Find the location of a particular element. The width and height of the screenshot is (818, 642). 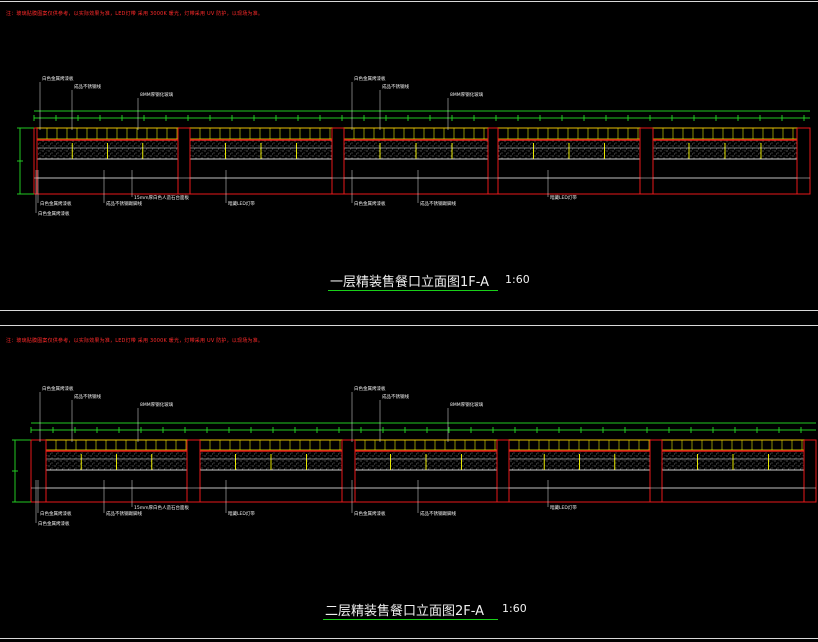

d1-label-bottom-2: 成品不锈钢踢脚线 is located at coordinates (124, 203).